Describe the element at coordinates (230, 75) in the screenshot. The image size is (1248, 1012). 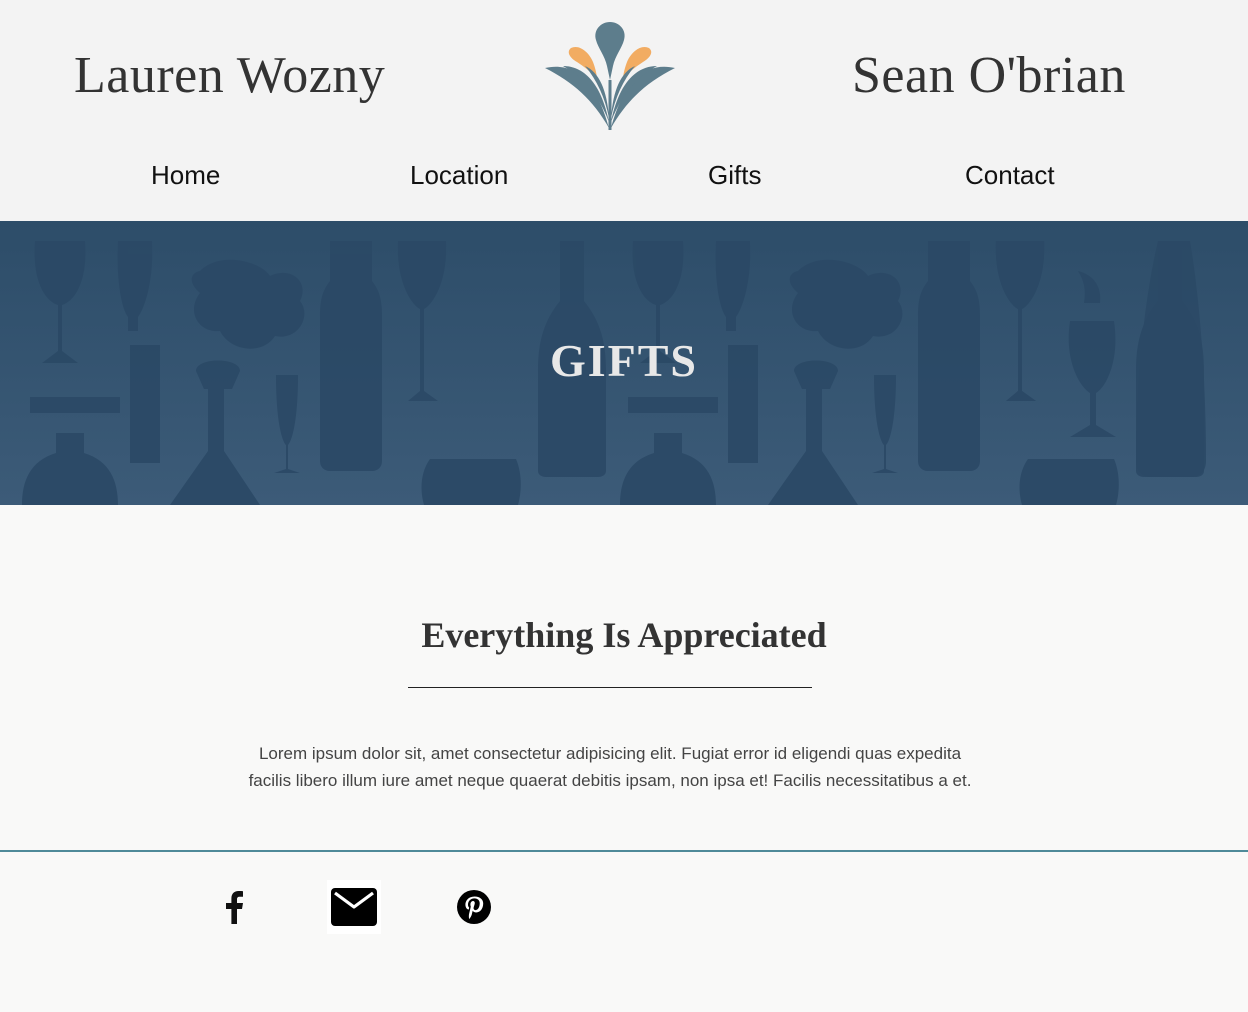
I see `bride-name: Lauren Wozny` at that location.